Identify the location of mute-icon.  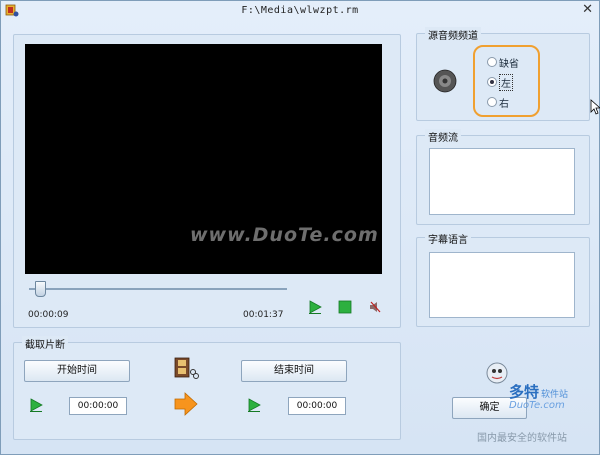
(375, 307).